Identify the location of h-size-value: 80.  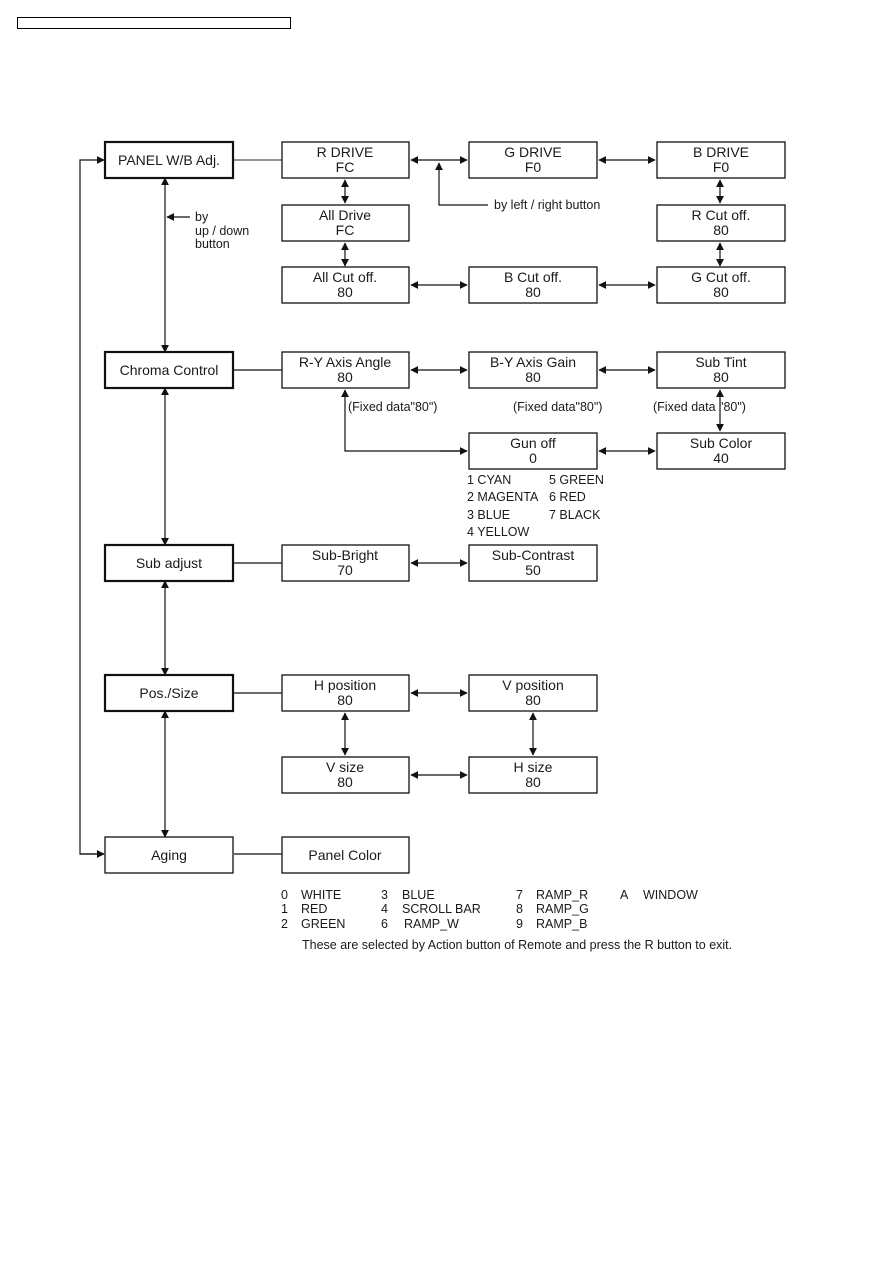
(533, 782).